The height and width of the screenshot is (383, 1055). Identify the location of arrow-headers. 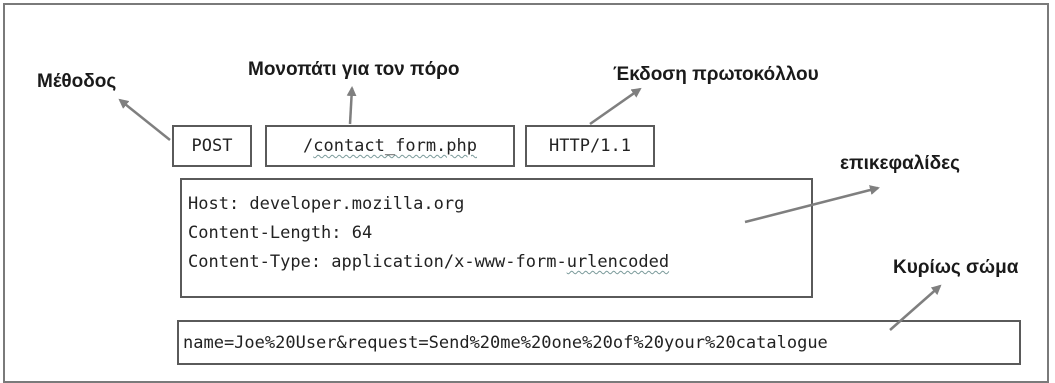
(812, 204).